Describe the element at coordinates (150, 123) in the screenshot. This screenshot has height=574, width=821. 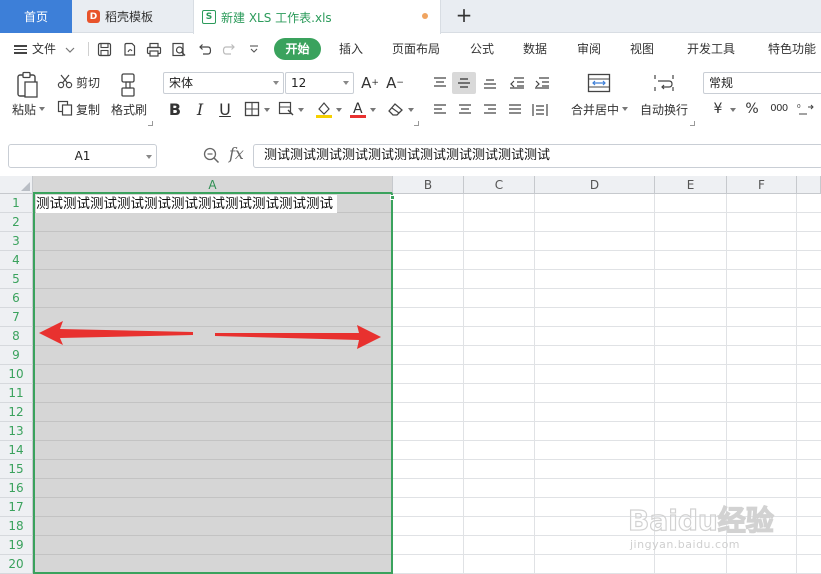
I see `clipboard-group-launcher-icon` at that location.